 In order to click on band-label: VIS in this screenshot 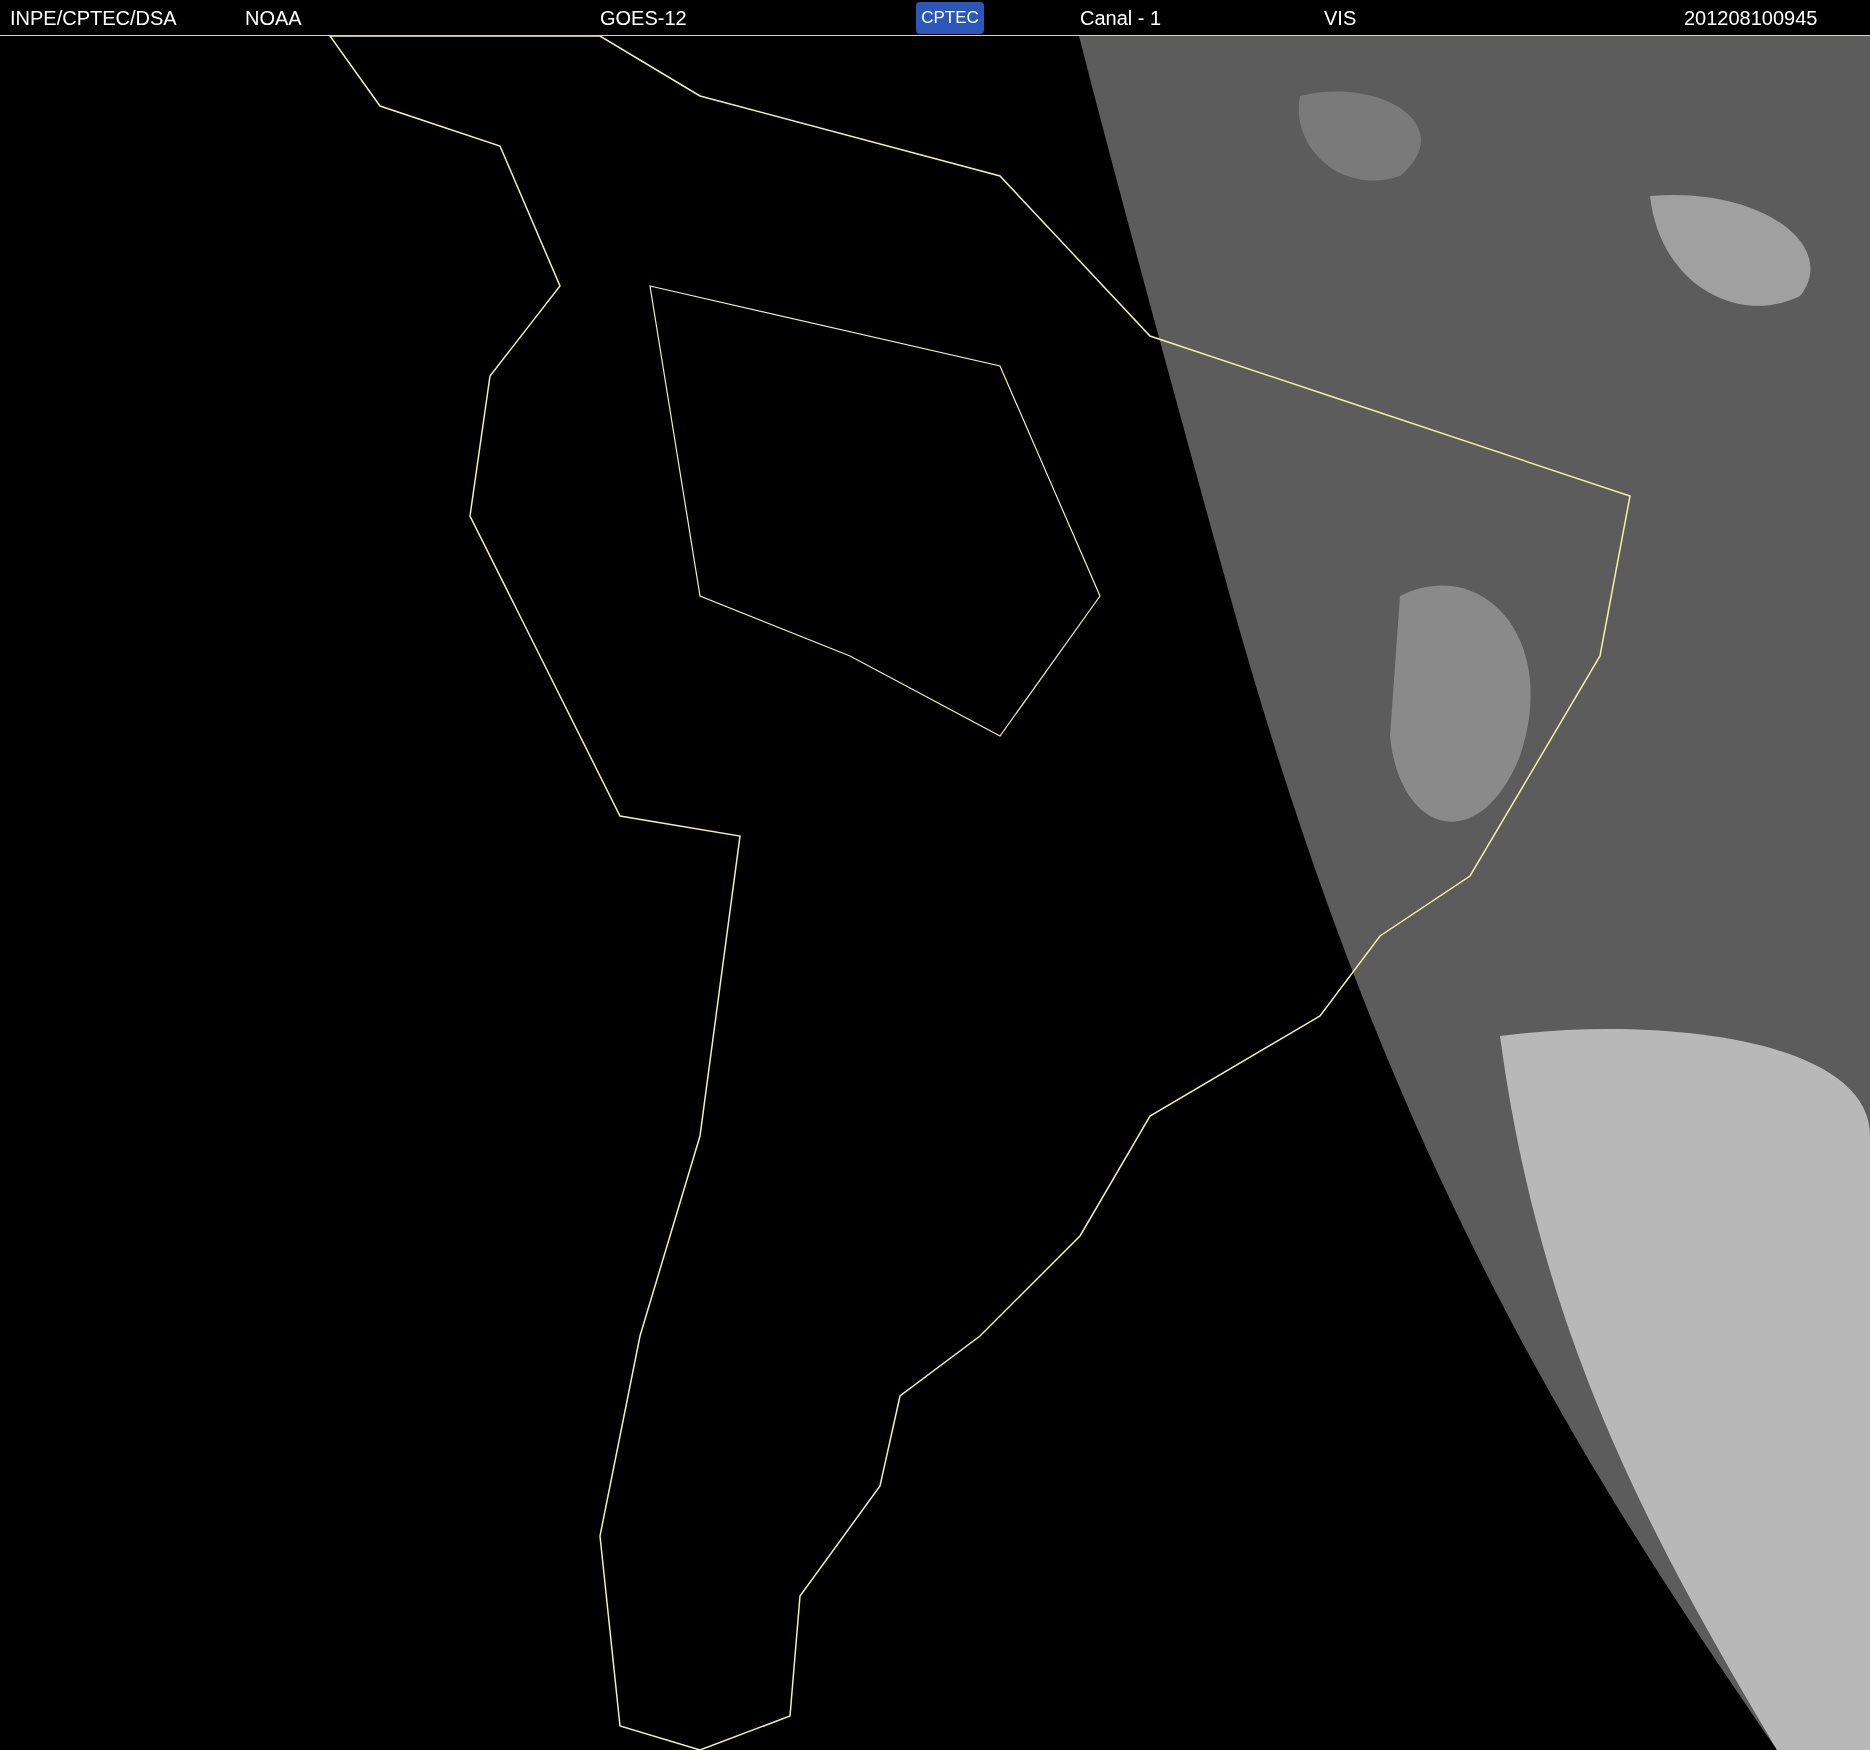, I will do `click(1341, 18)`.